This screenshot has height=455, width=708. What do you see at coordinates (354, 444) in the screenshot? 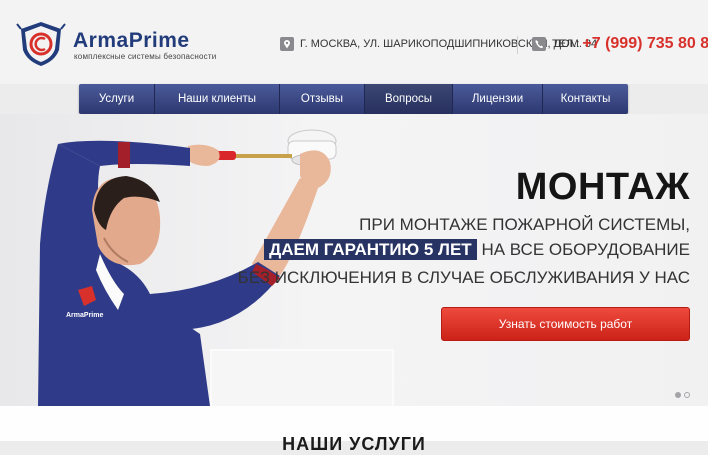
I see `services-title: НАШИ УСЛУГИ` at bounding box center [354, 444].